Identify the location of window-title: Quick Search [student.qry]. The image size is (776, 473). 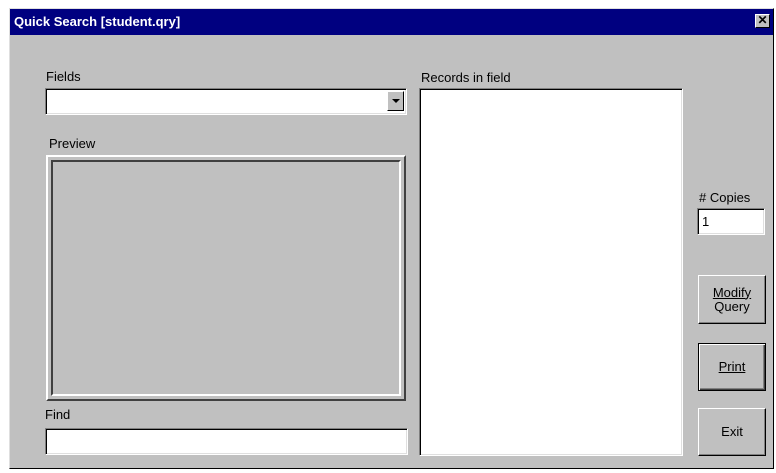
(97, 21).